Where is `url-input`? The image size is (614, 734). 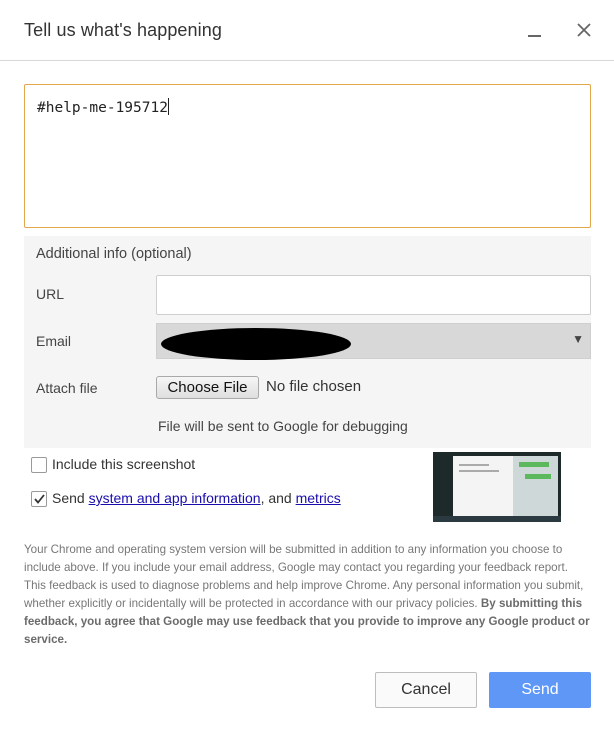
url-input is located at coordinates (373, 295).